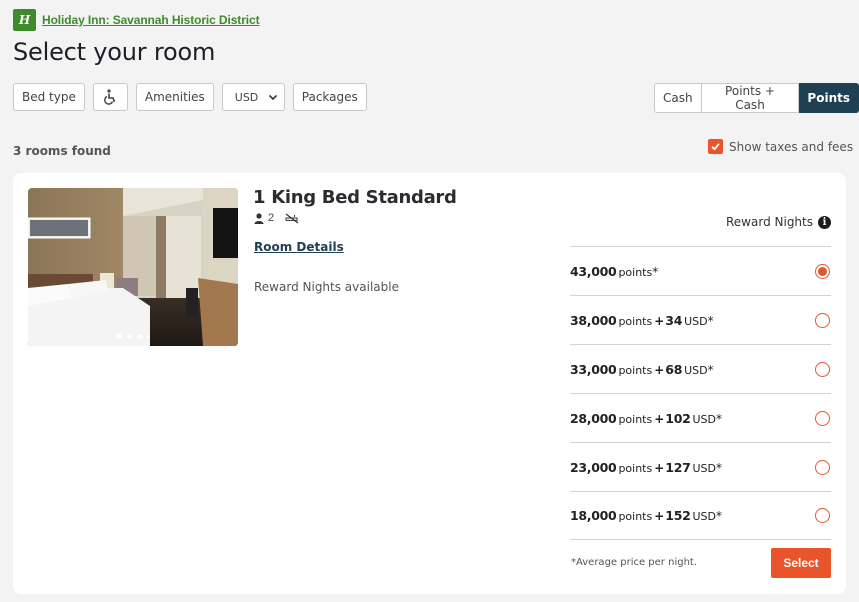 This screenshot has width=859, height=602. I want to click on person-icon, so click(259, 218).